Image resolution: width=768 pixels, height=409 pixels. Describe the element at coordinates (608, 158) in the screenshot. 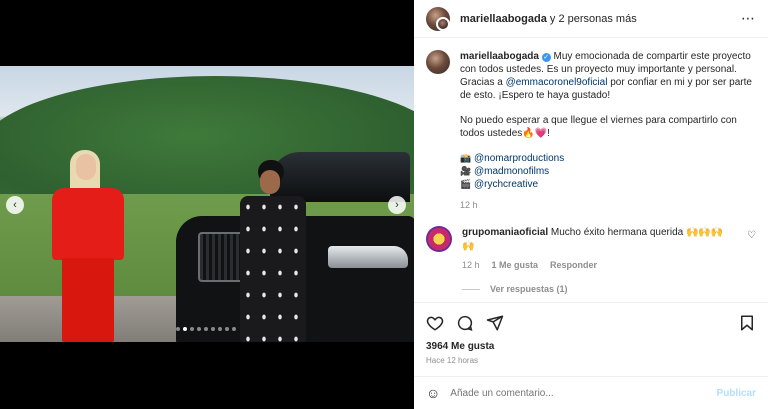

I see `credit-item: 📸 @nomarproductions` at that location.